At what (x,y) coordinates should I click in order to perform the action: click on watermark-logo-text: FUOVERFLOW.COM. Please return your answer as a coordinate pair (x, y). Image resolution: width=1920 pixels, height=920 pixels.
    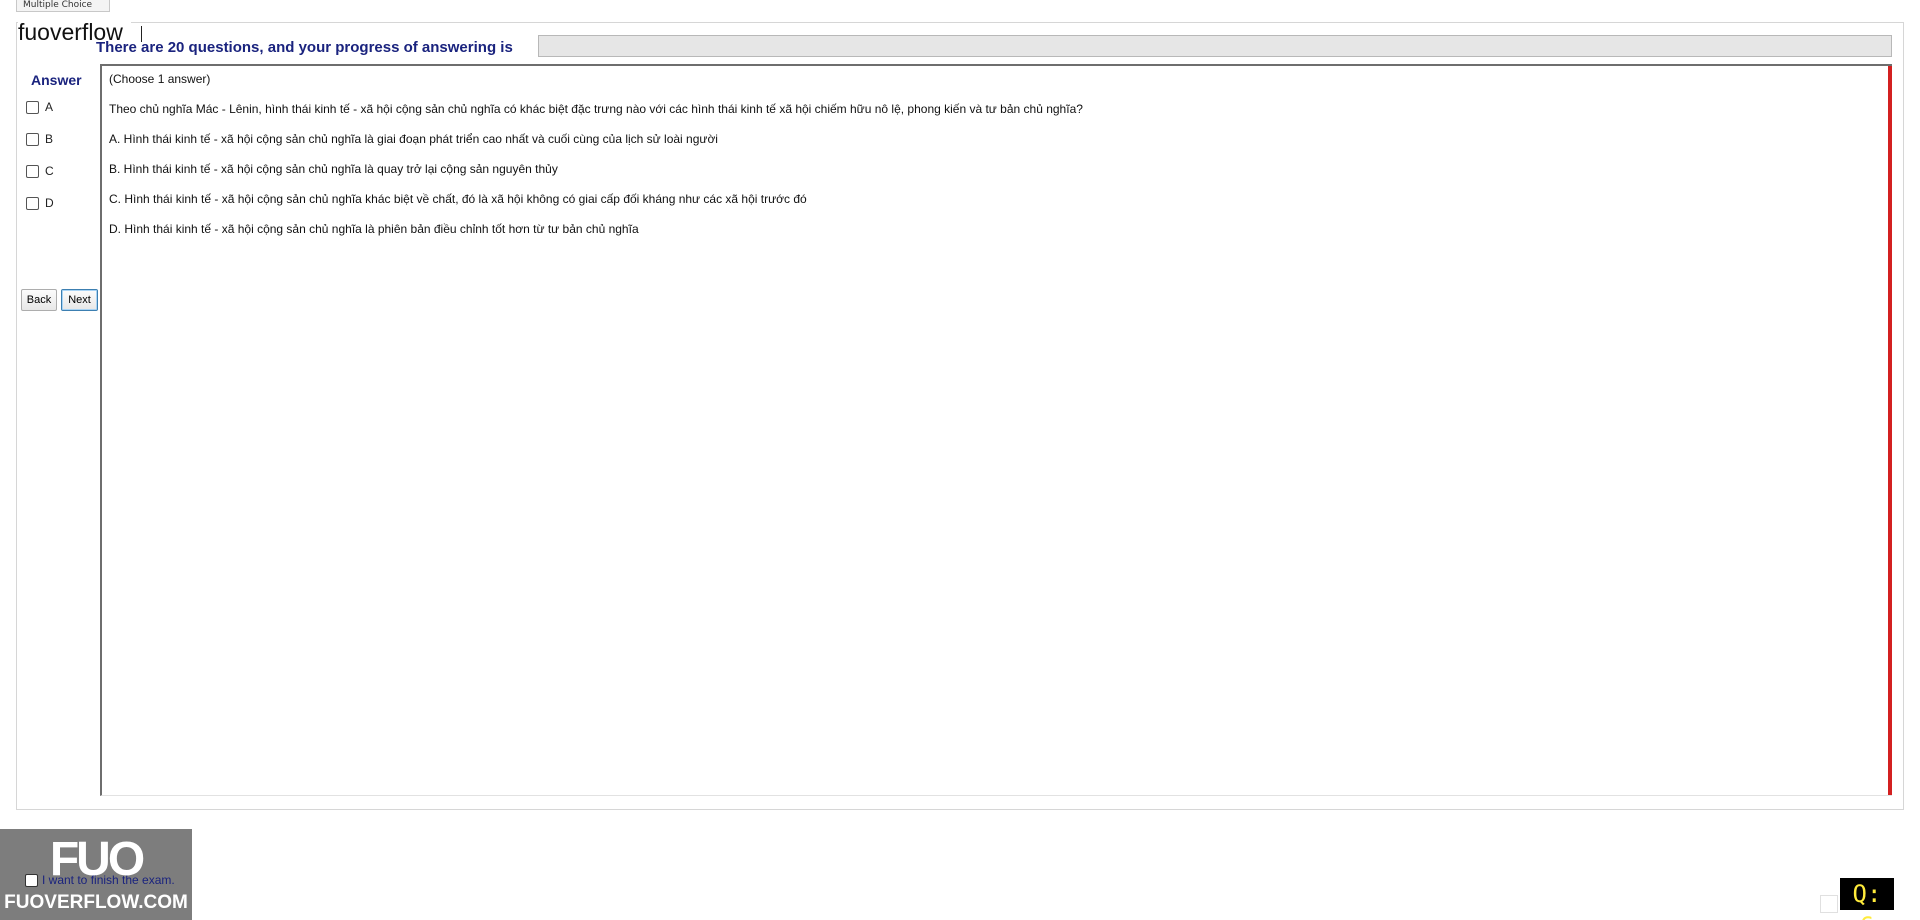
    Looking at the image, I should click on (96, 902).